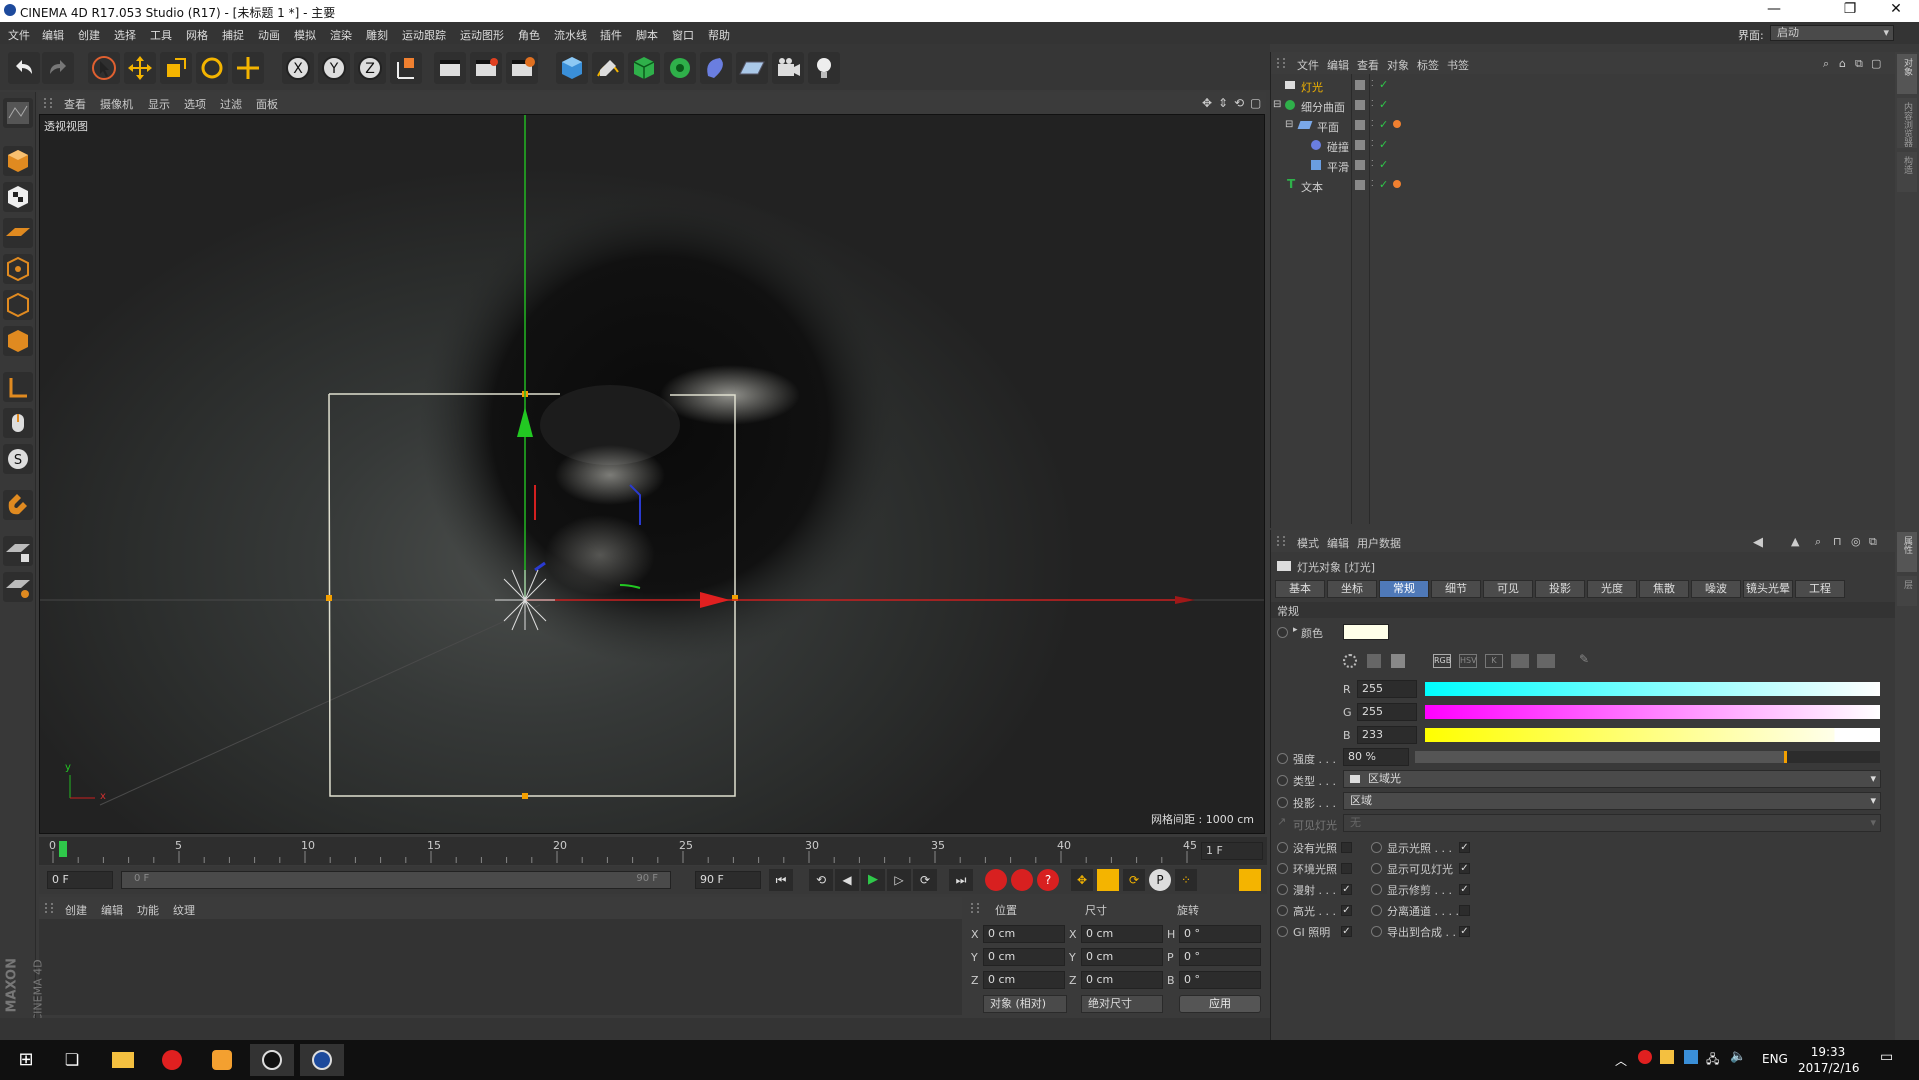 The width and height of the screenshot is (1919, 1080). I want to click on render-settings-icon, so click(522, 68).